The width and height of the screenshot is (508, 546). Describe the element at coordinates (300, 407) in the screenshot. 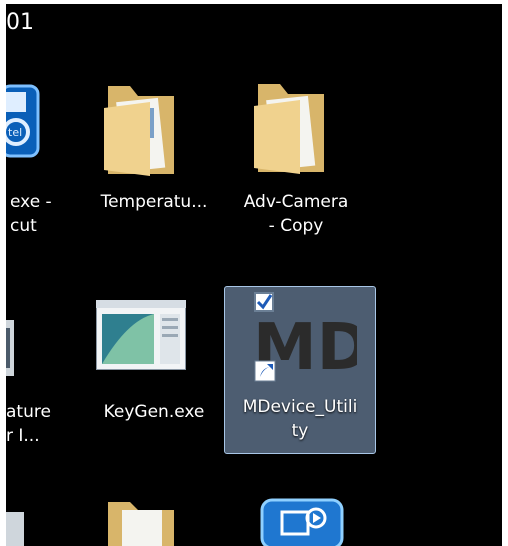

I see `icon-label: MDevice_Utili` at that location.